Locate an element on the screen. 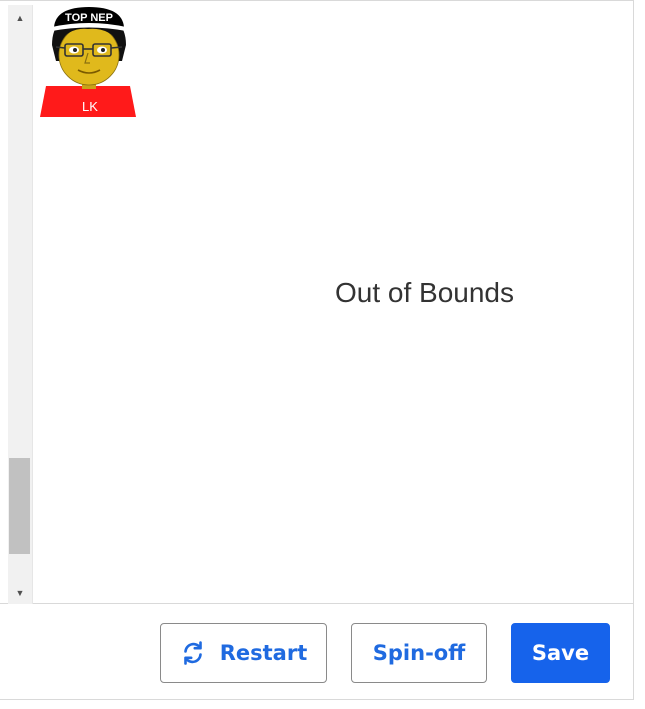  scroll-thumb is located at coordinates (19, 506).